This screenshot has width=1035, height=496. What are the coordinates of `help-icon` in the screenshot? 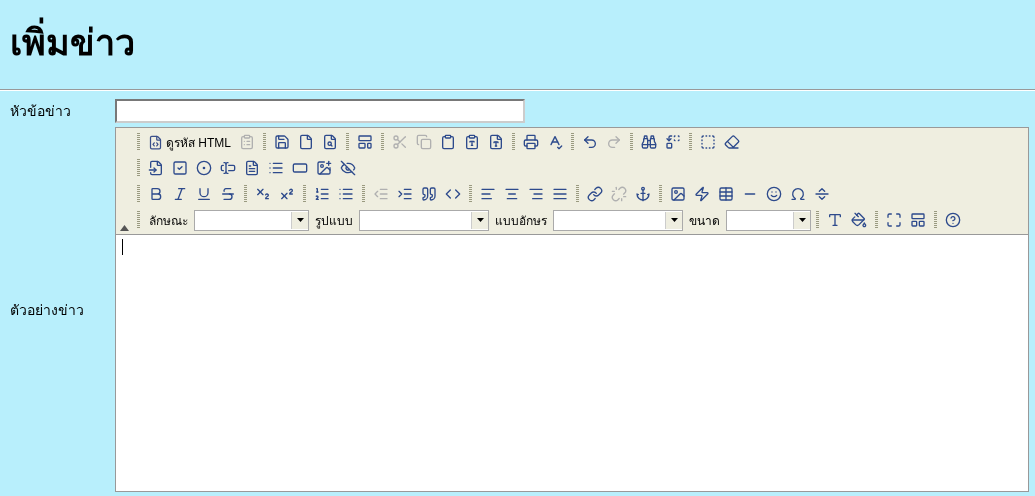 It's located at (953, 220).